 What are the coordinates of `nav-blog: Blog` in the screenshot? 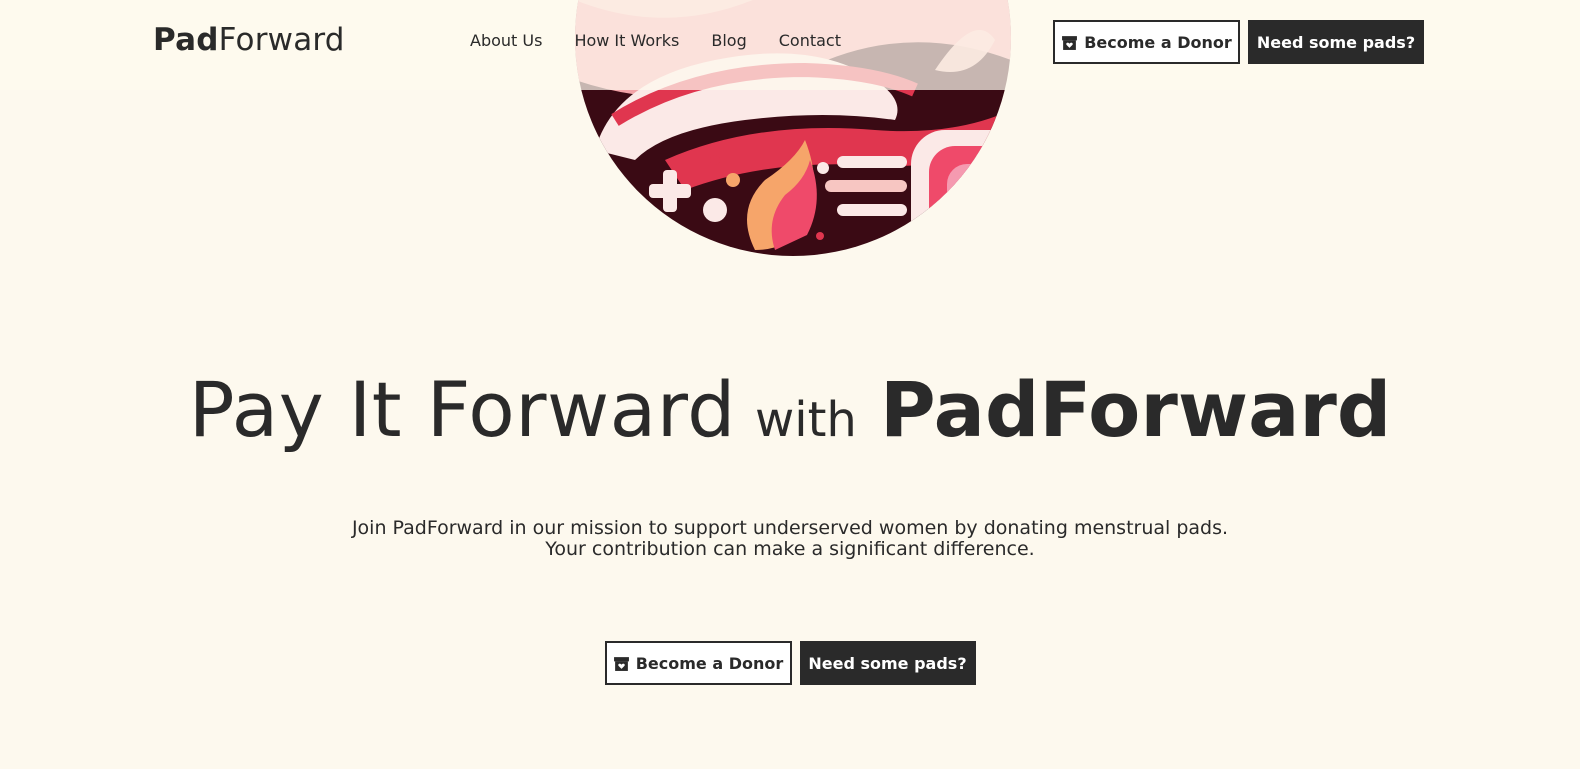 It's located at (728, 40).